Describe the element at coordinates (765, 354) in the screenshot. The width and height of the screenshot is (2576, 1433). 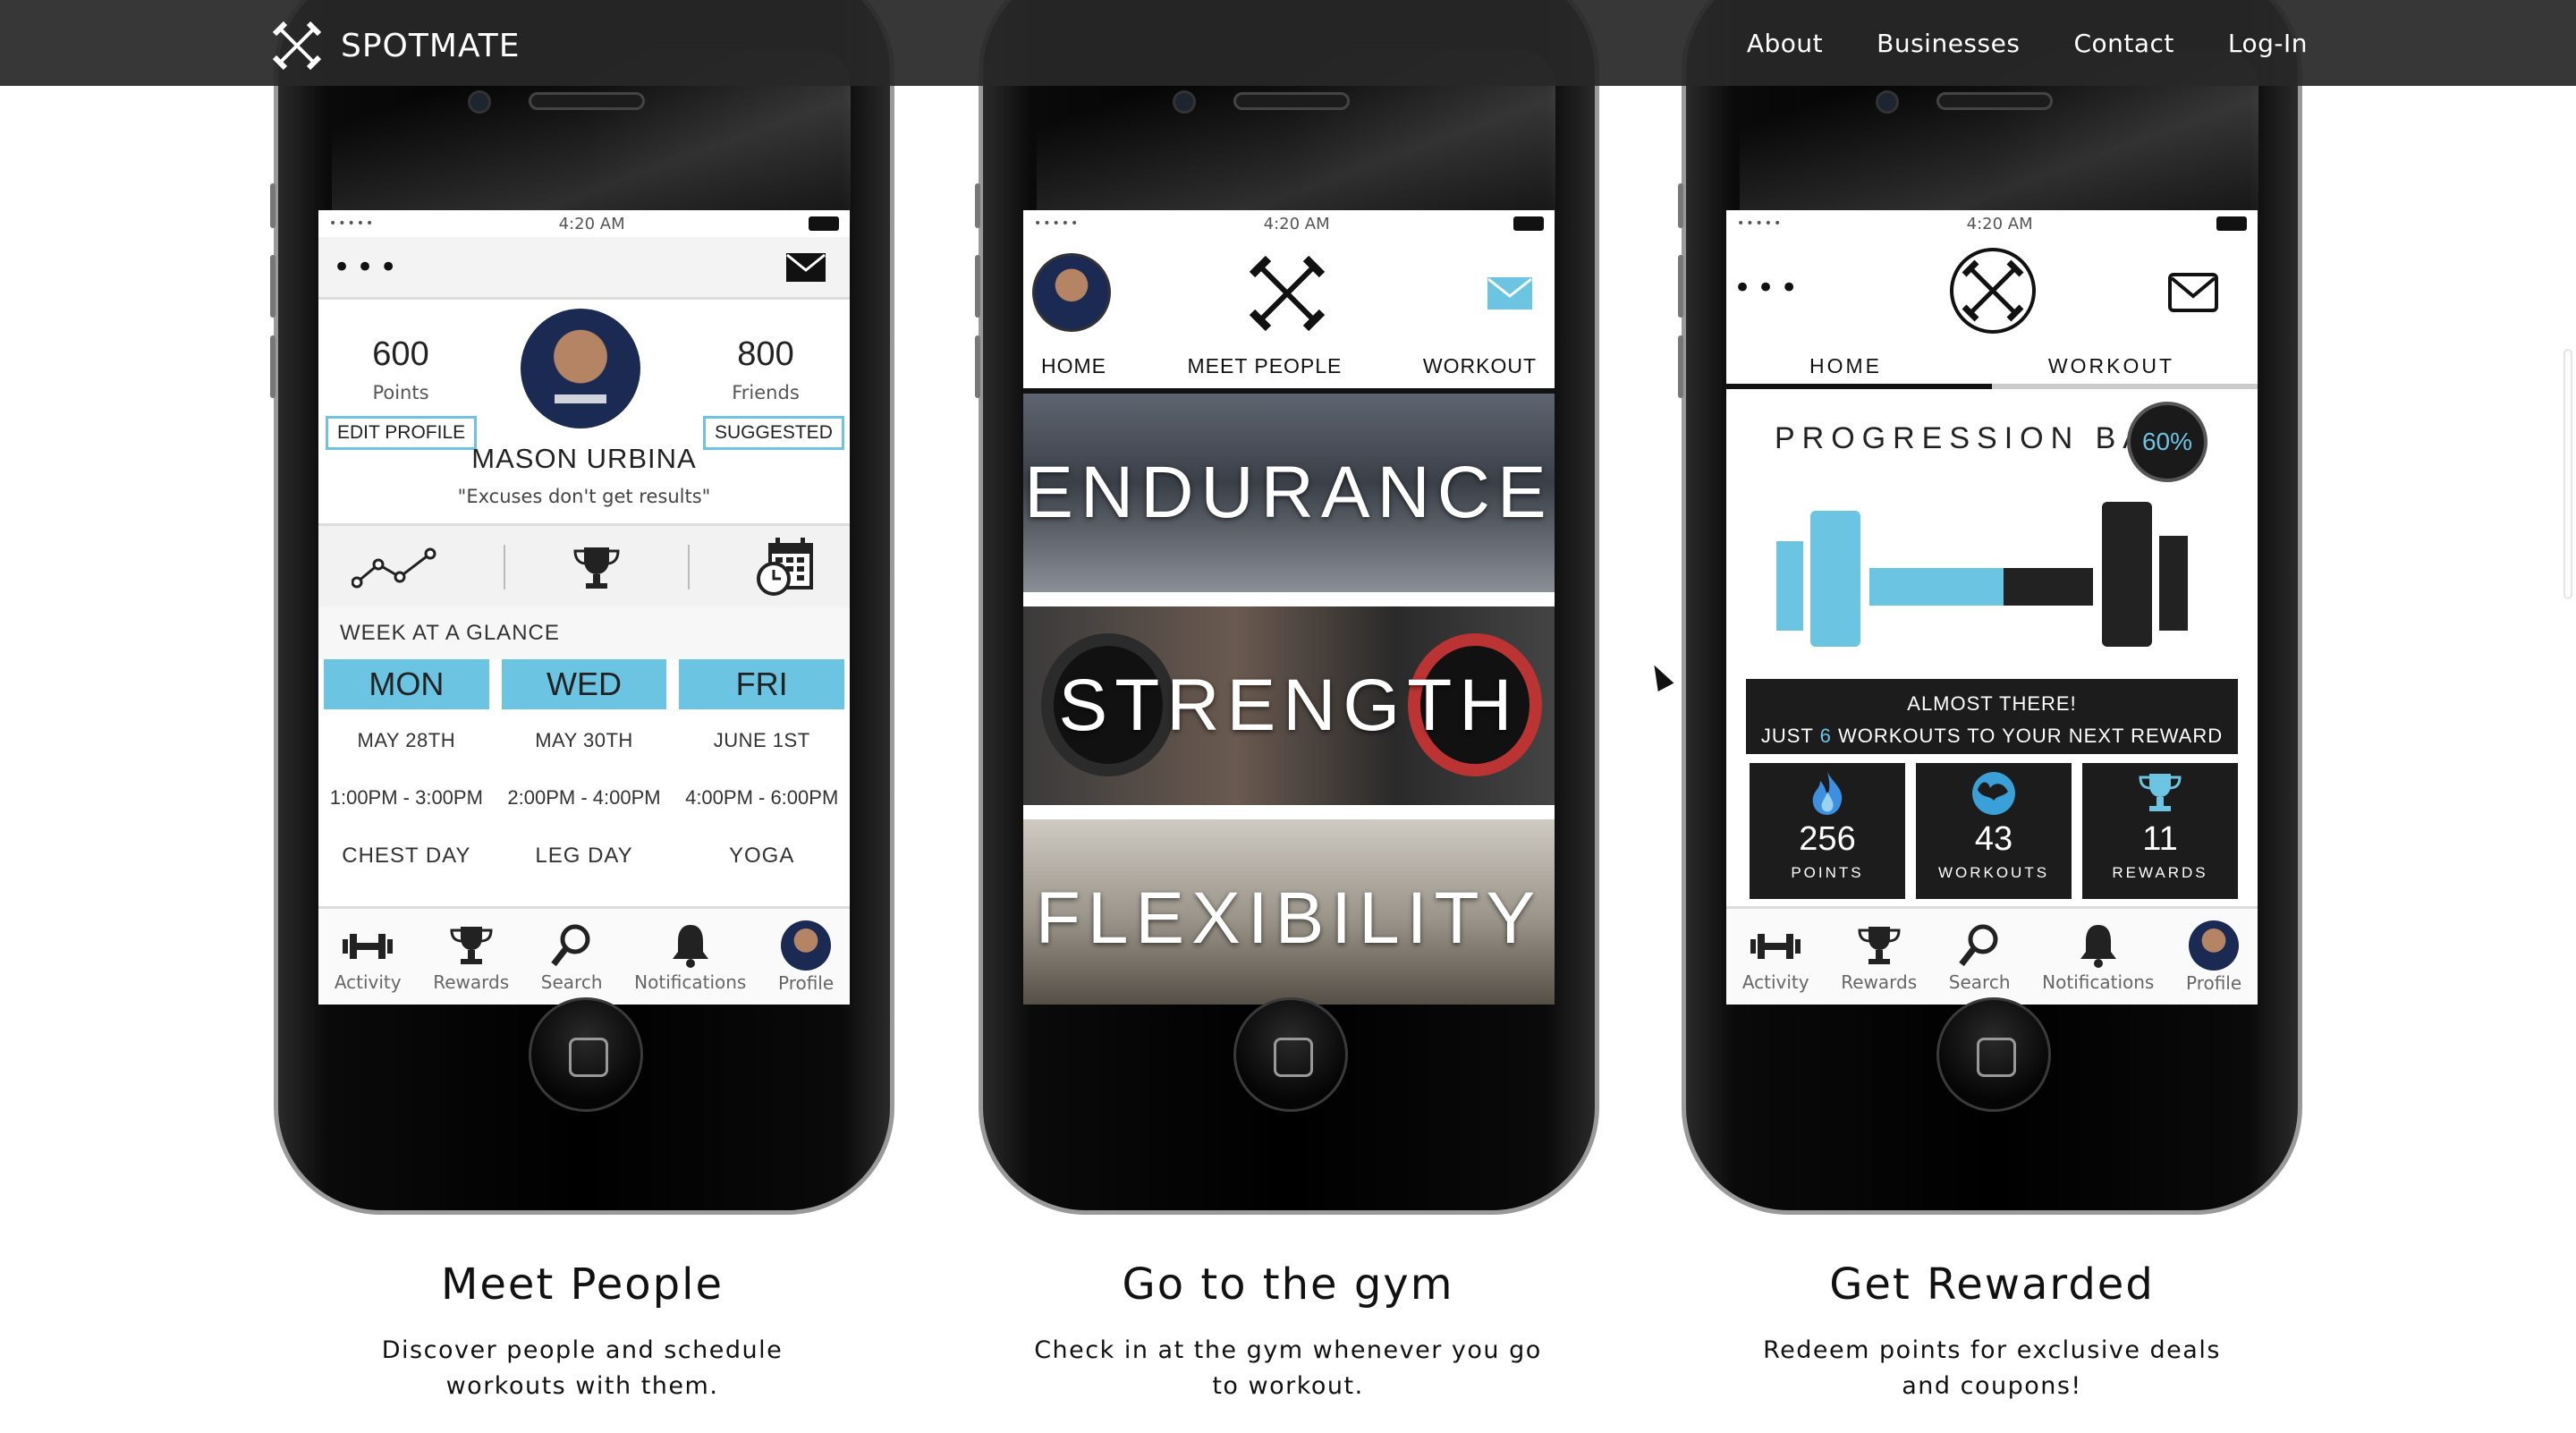
I see `friends-value: 800` at that location.